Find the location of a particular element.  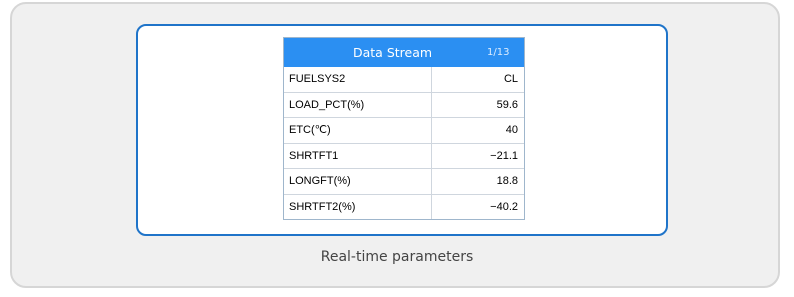

screen-title: Data Stream is located at coordinates (393, 52).